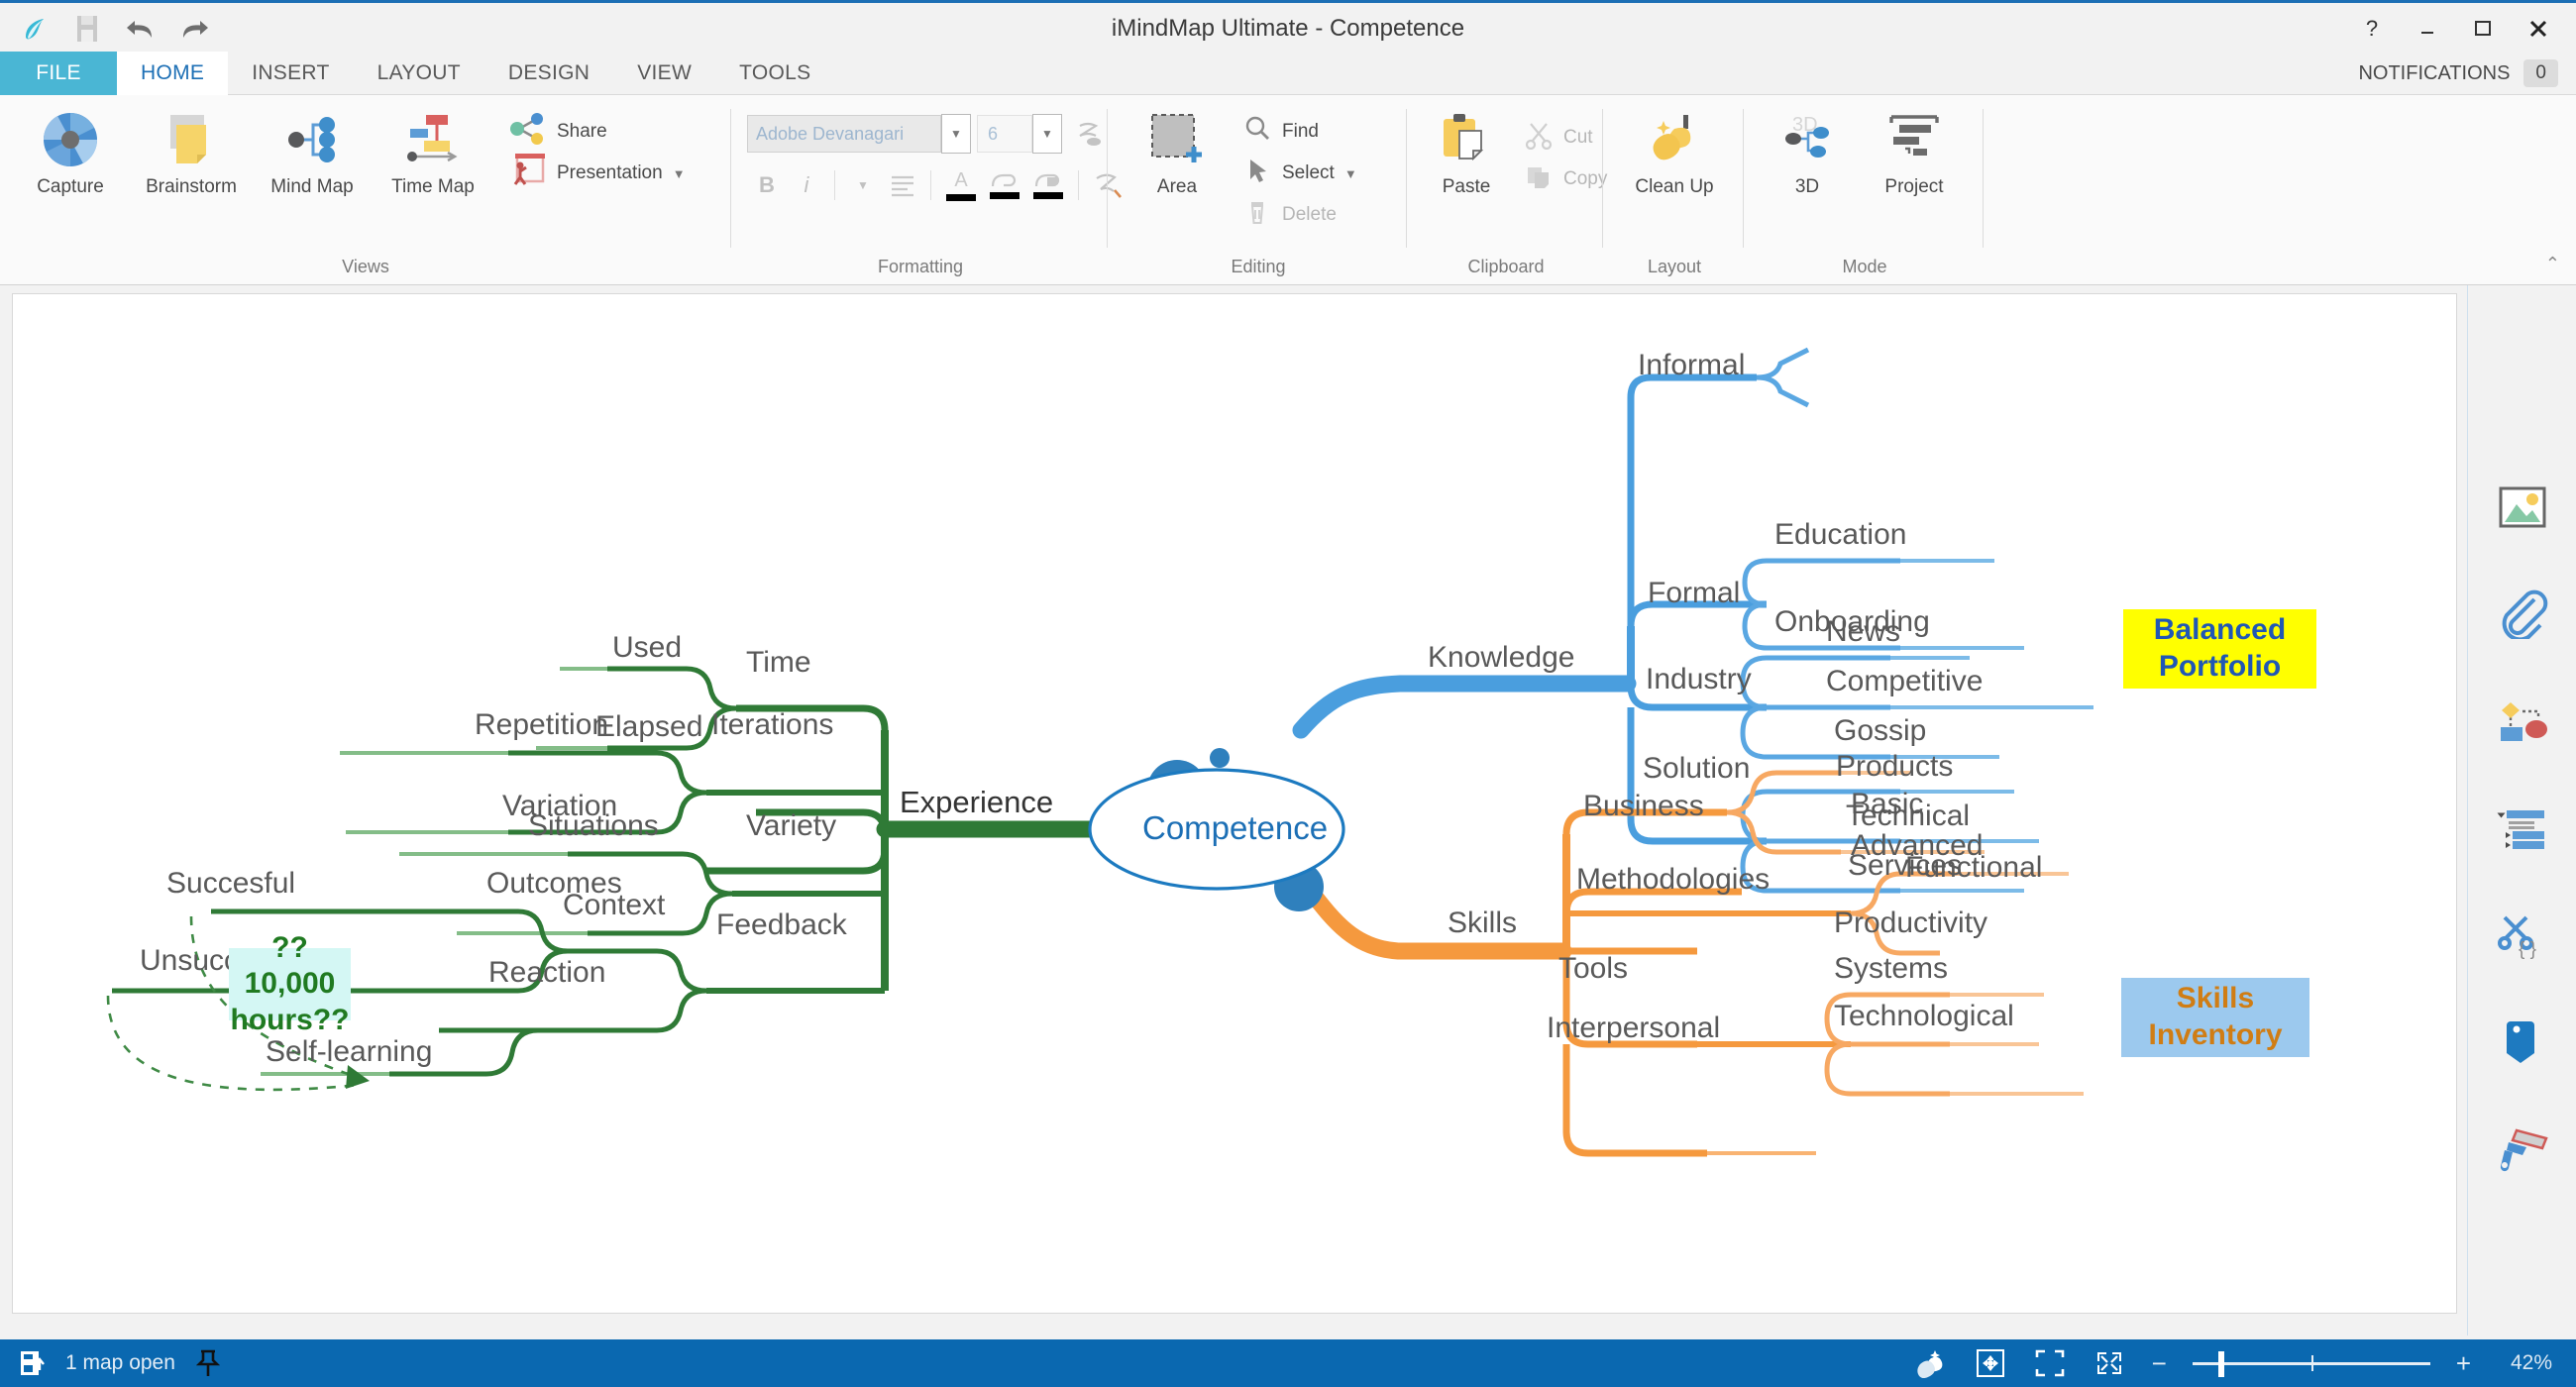 This screenshot has width=2576, height=1387. I want to click on area-button: Area, so click(1177, 148).